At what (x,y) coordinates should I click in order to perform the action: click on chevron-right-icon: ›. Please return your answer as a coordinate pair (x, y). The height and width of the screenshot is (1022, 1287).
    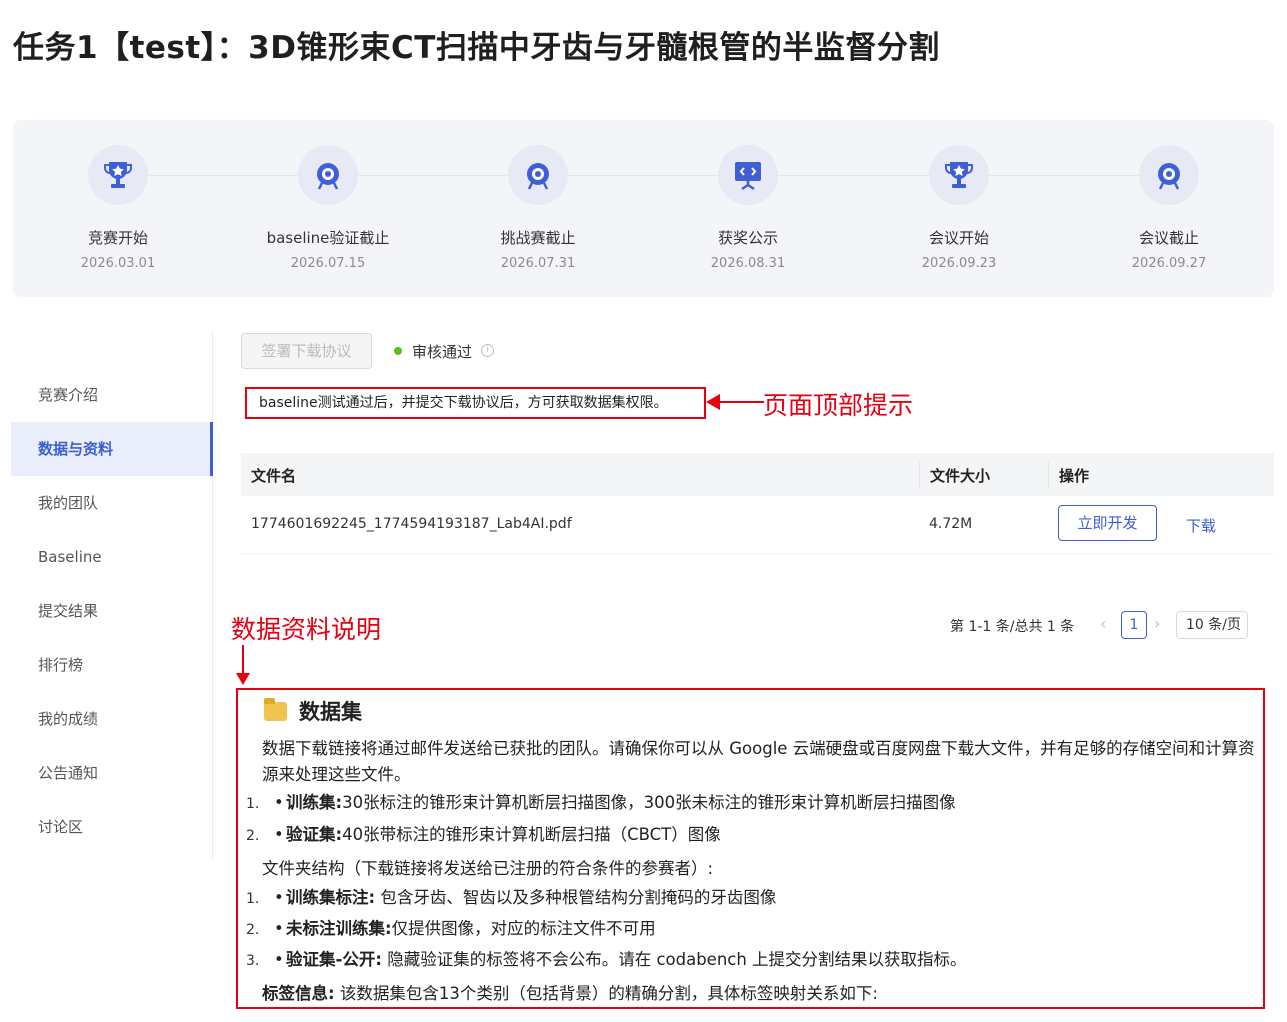
    Looking at the image, I should click on (1157, 623).